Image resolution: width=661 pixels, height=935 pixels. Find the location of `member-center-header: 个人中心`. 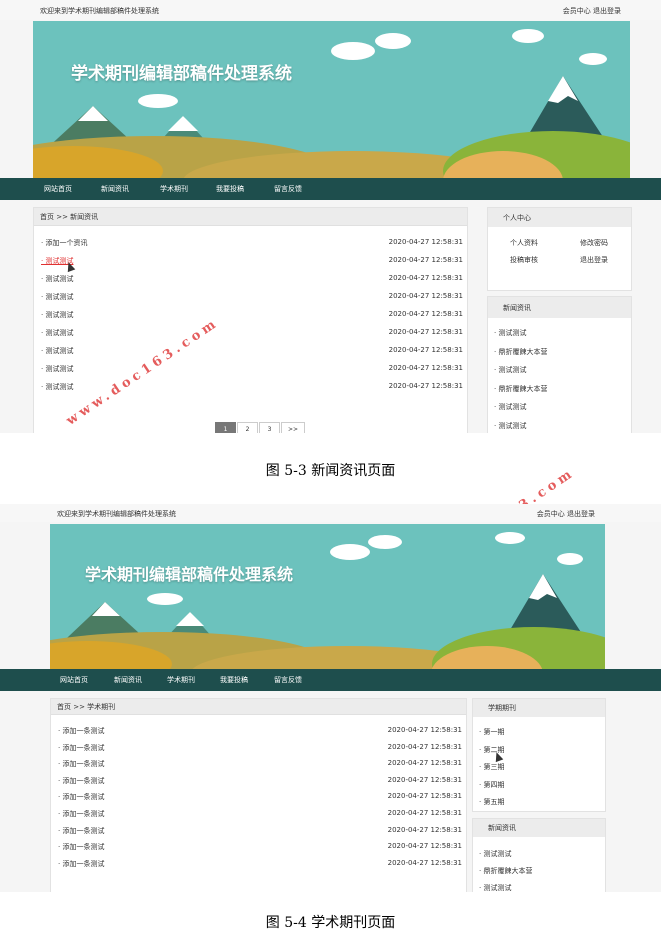

member-center-header: 个人中心 is located at coordinates (559, 217).